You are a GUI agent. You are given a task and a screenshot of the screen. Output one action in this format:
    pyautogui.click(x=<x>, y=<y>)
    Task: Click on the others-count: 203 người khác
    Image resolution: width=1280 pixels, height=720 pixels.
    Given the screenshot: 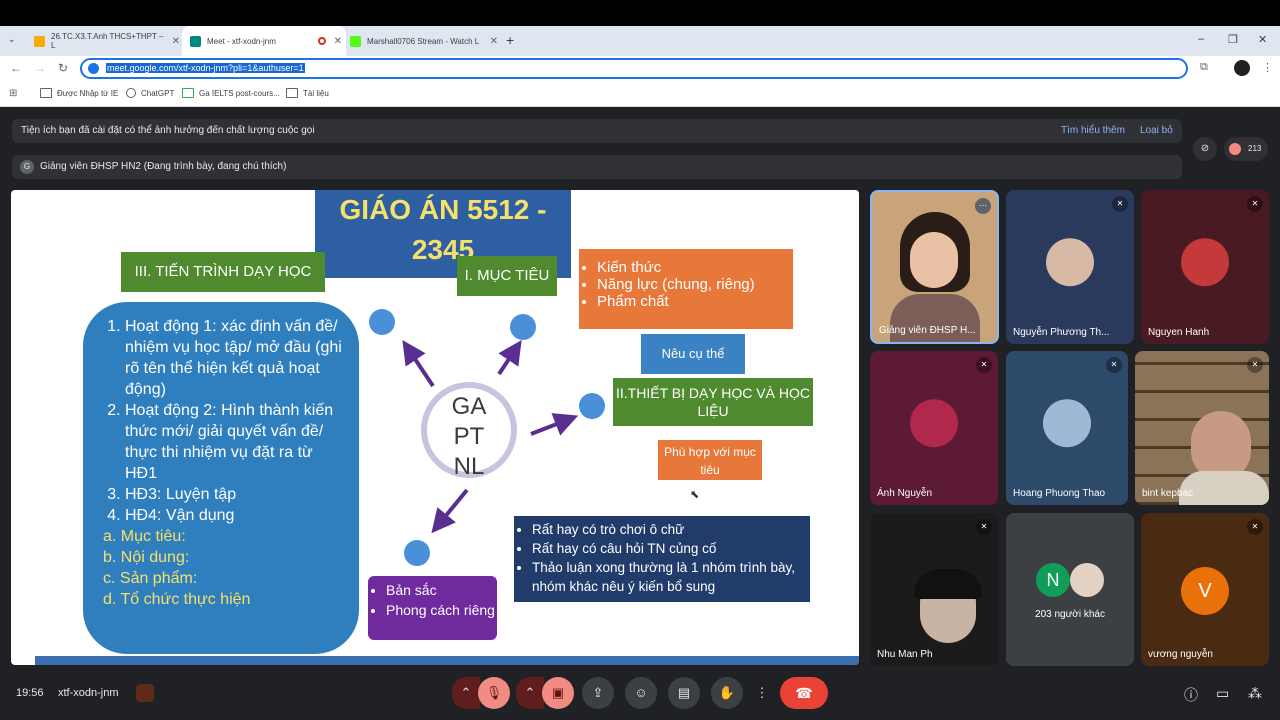 What is the action you would take?
    pyautogui.click(x=1070, y=614)
    